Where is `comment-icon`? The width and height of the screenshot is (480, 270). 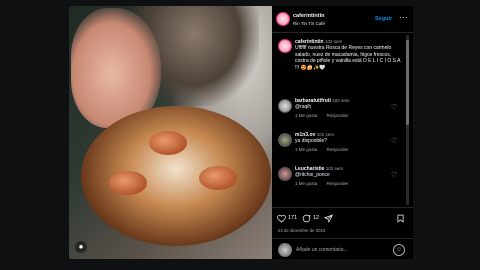 comment-icon is located at coordinates (306, 218).